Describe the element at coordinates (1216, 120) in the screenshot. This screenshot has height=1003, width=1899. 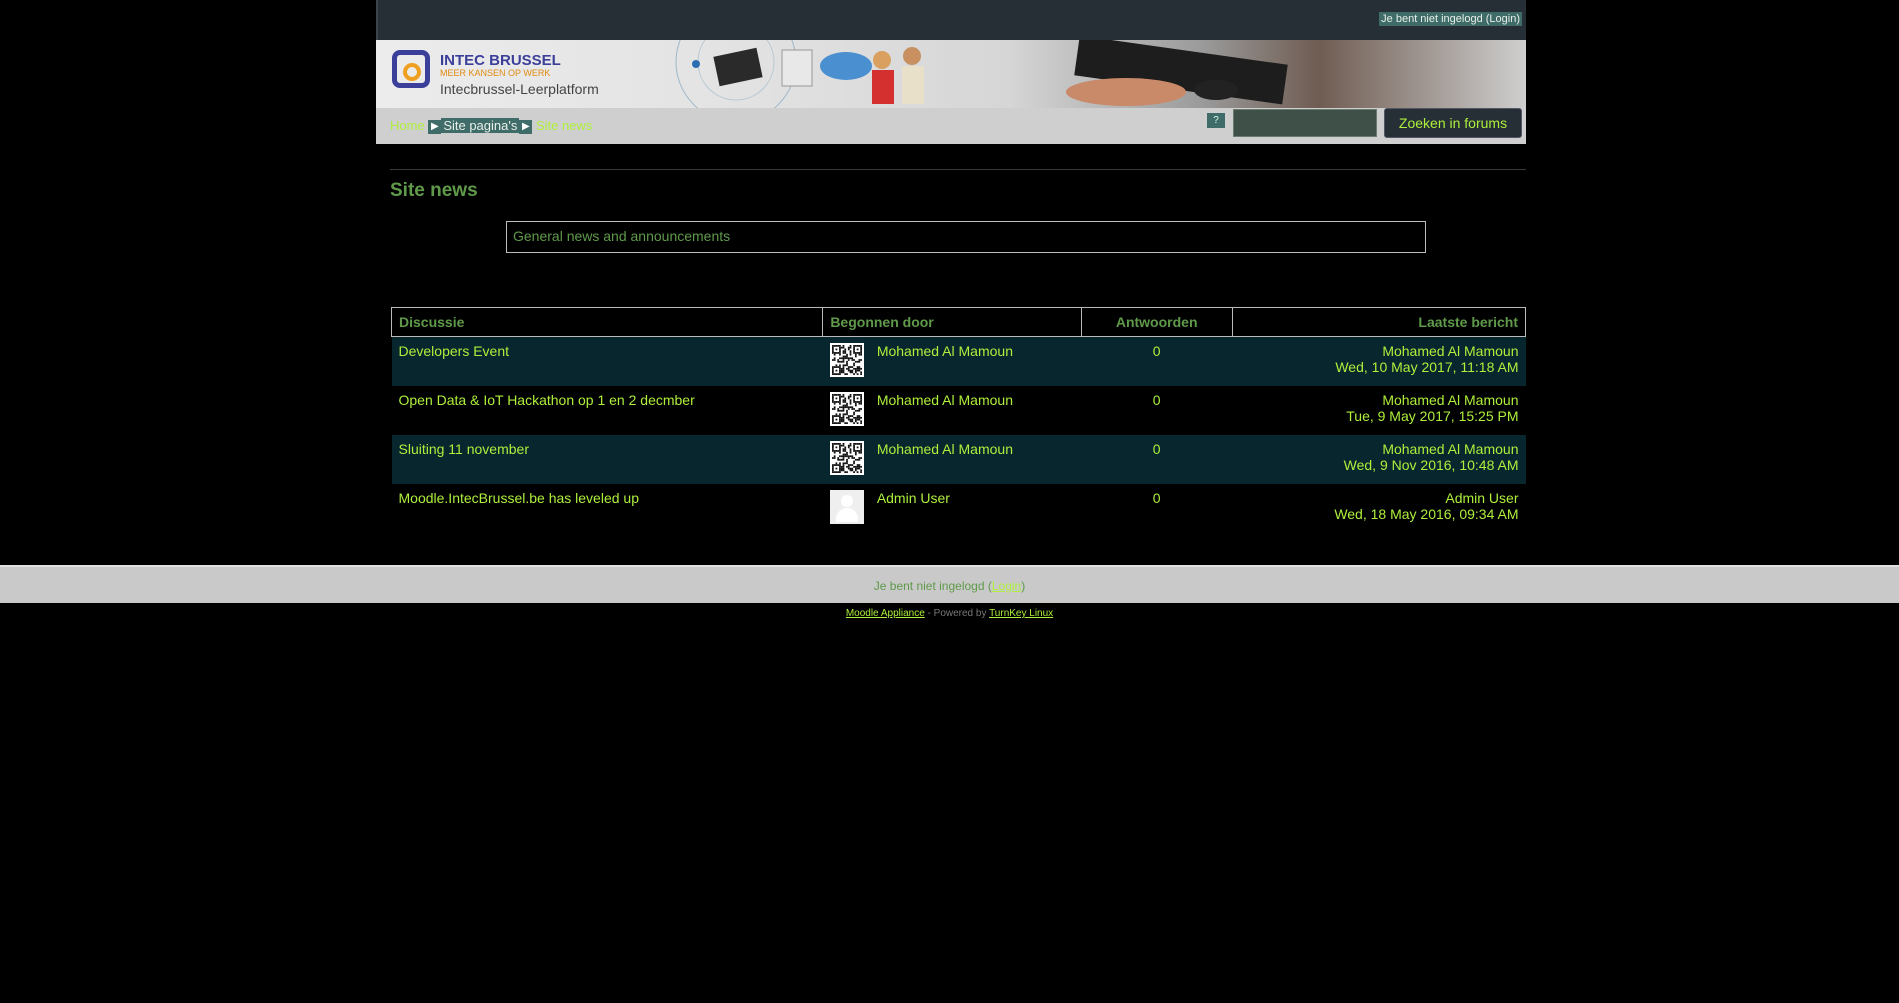
I see `help-icon: ?` at that location.